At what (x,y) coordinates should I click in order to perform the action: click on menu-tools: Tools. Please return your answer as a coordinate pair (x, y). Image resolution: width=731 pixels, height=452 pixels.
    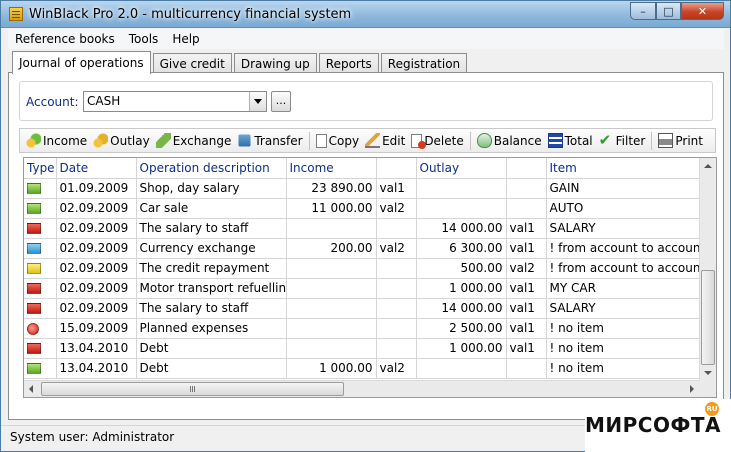
    Looking at the image, I should click on (144, 39).